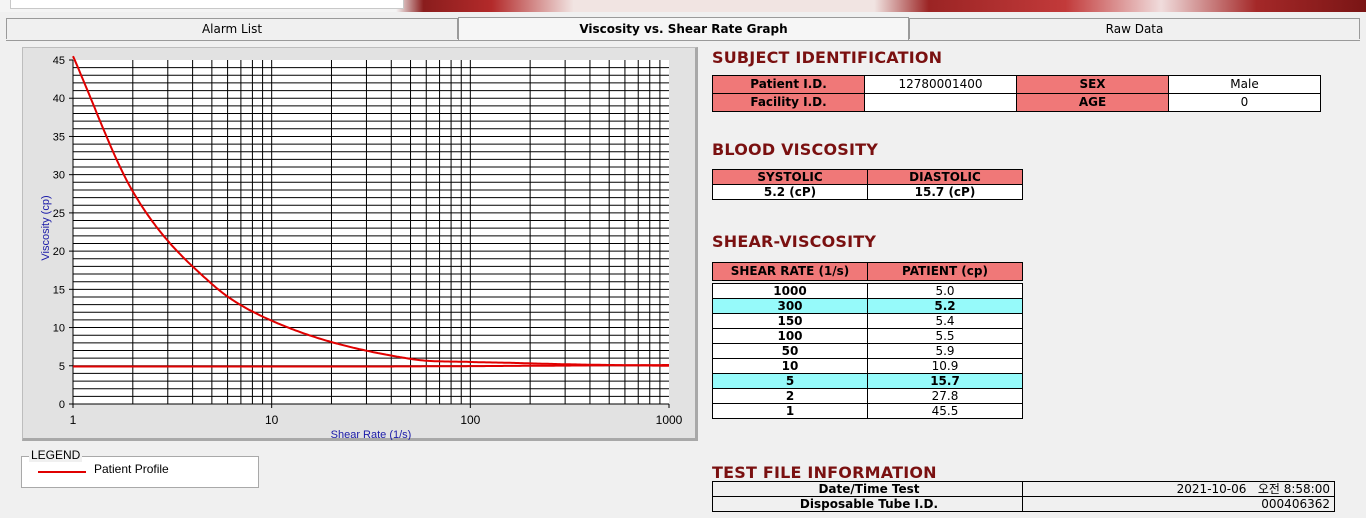 The height and width of the screenshot is (518, 1366). I want to click on tube-id-label: Disposable Tube I.D., so click(867, 504).